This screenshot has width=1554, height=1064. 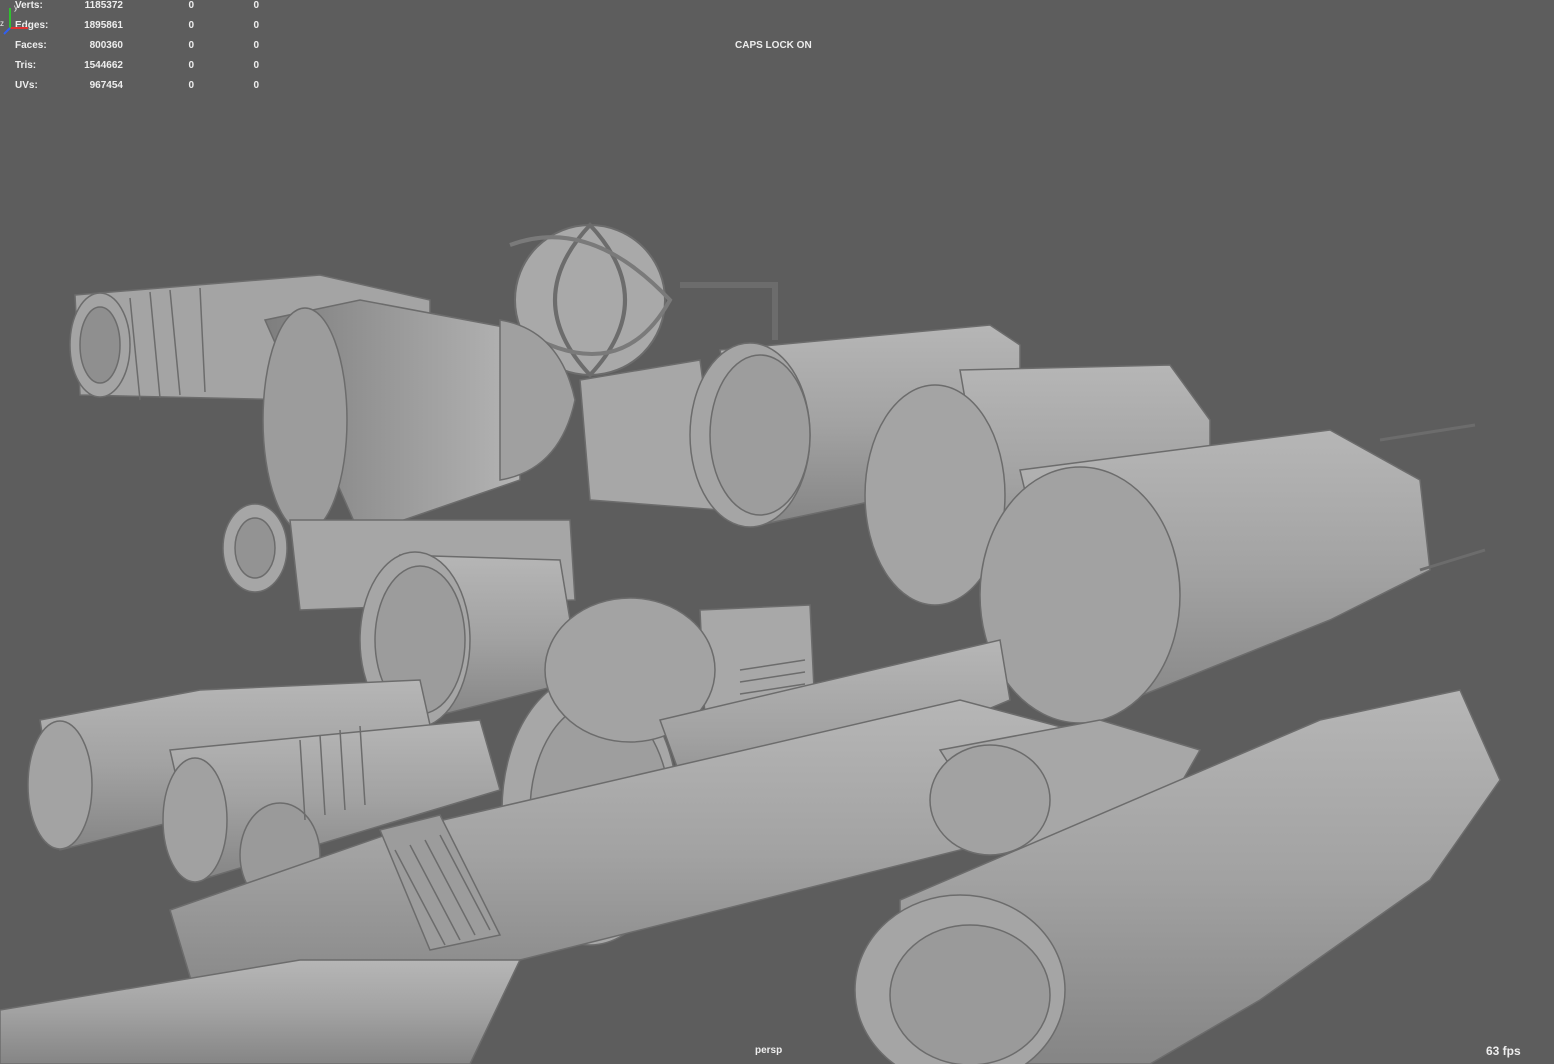 I want to click on cone-light-model, so click(x=419, y=417).